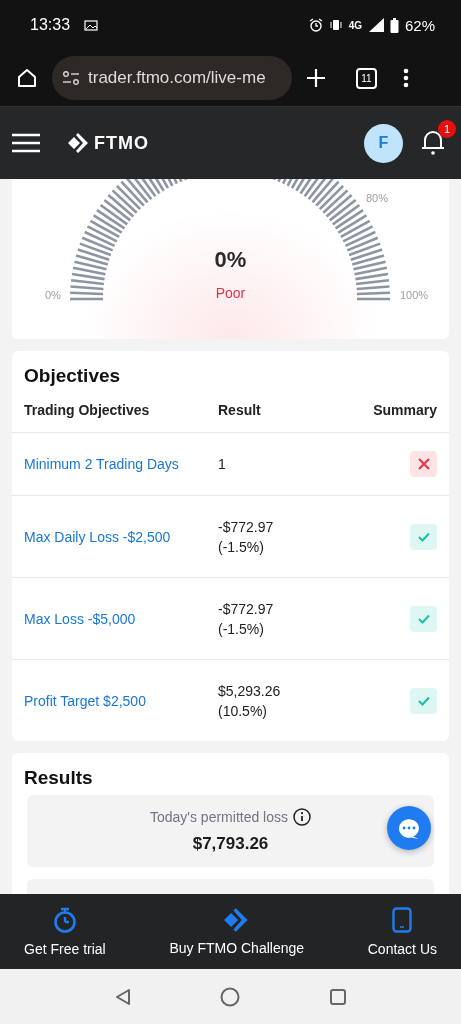  Describe the element at coordinates (87, 409) in the screenshot. I see `column-header: Trading Objectives` at that location.